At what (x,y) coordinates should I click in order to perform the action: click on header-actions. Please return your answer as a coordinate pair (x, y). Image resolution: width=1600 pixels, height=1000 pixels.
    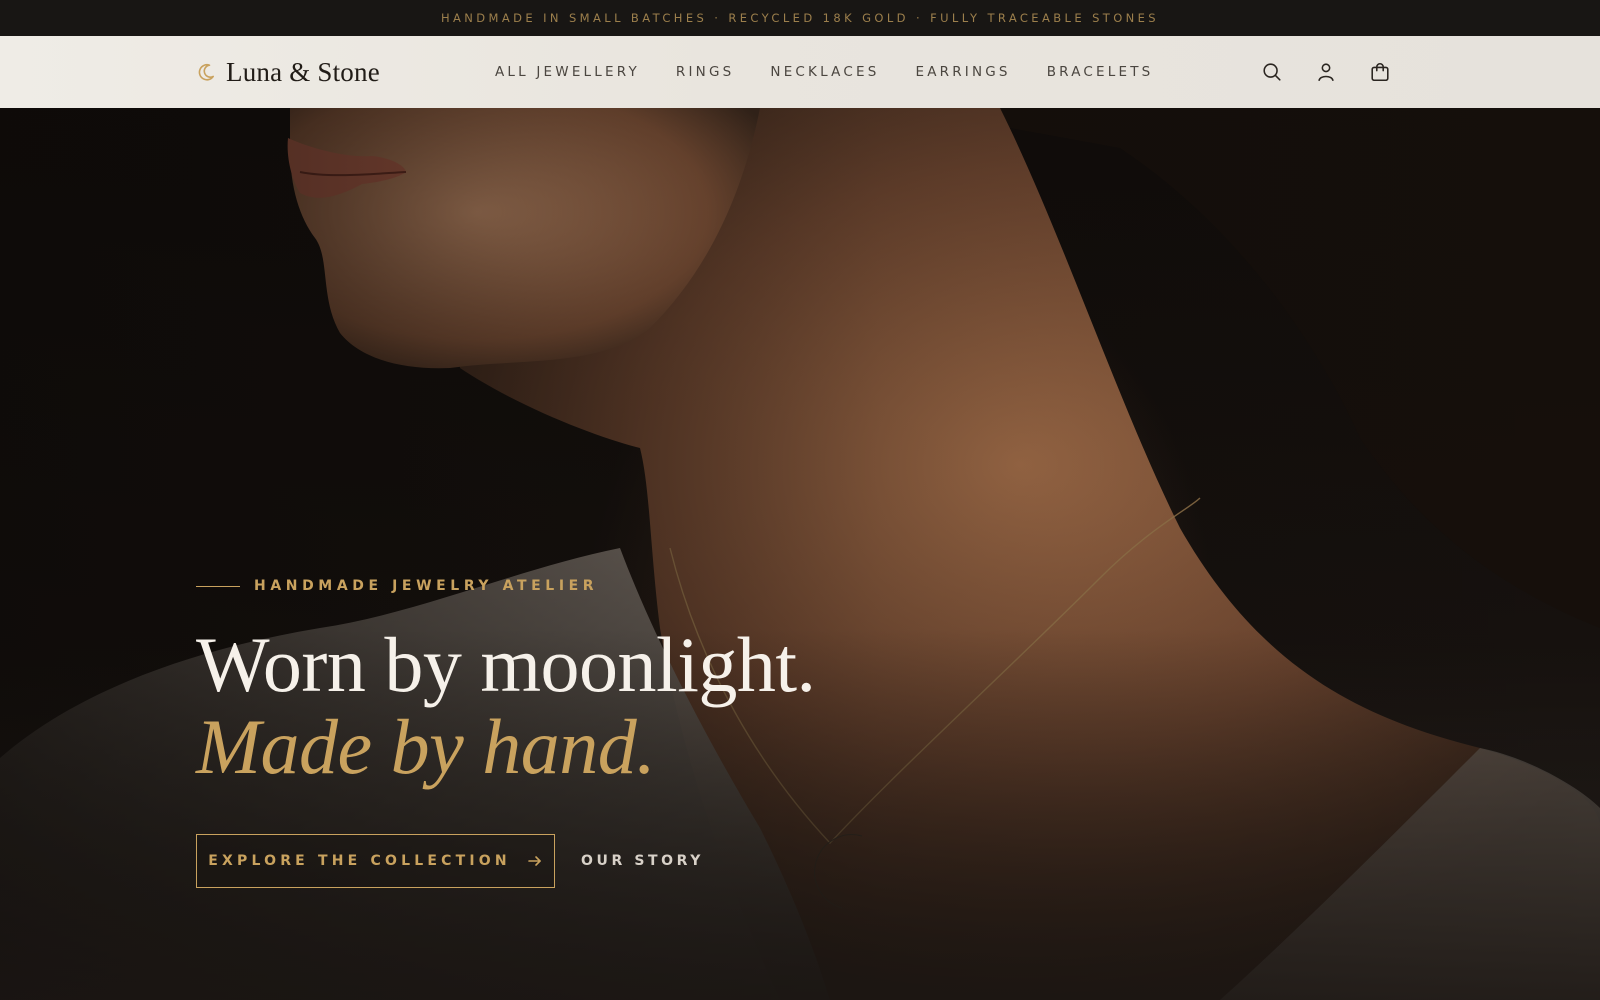
    Looking at the image, I should click on (1326, 72).